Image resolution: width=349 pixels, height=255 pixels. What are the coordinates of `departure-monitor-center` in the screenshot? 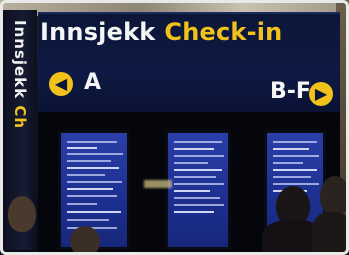 It's located at (198, 190).